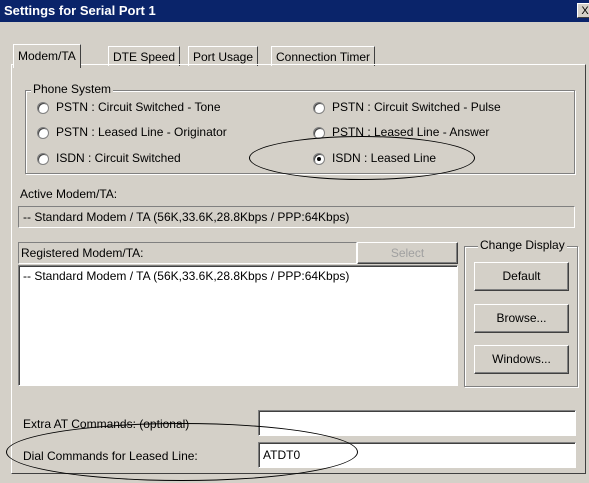 The width and height of the screenshot is (589, 483). Describe the element at coordinates (407, 253) in the screenshot. I see `select-button: Select` at that location.